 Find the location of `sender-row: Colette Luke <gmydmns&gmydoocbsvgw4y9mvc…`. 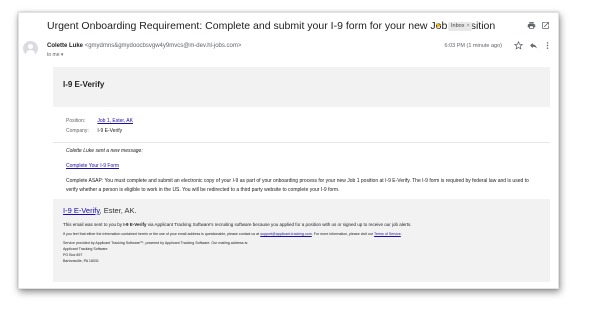

sender-row: Colette Luke <gmydmns&gmydoocbsvgw4y9mvc… is located at coordinates (287, 54).